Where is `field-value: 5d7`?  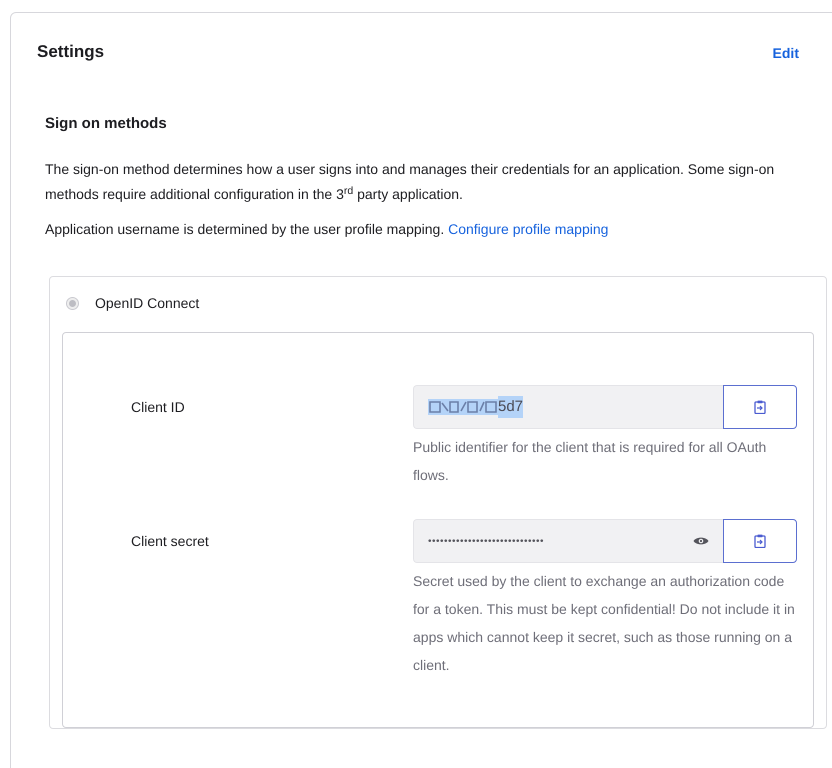 field-value: 5d7 is located at coordinates (511, 407).